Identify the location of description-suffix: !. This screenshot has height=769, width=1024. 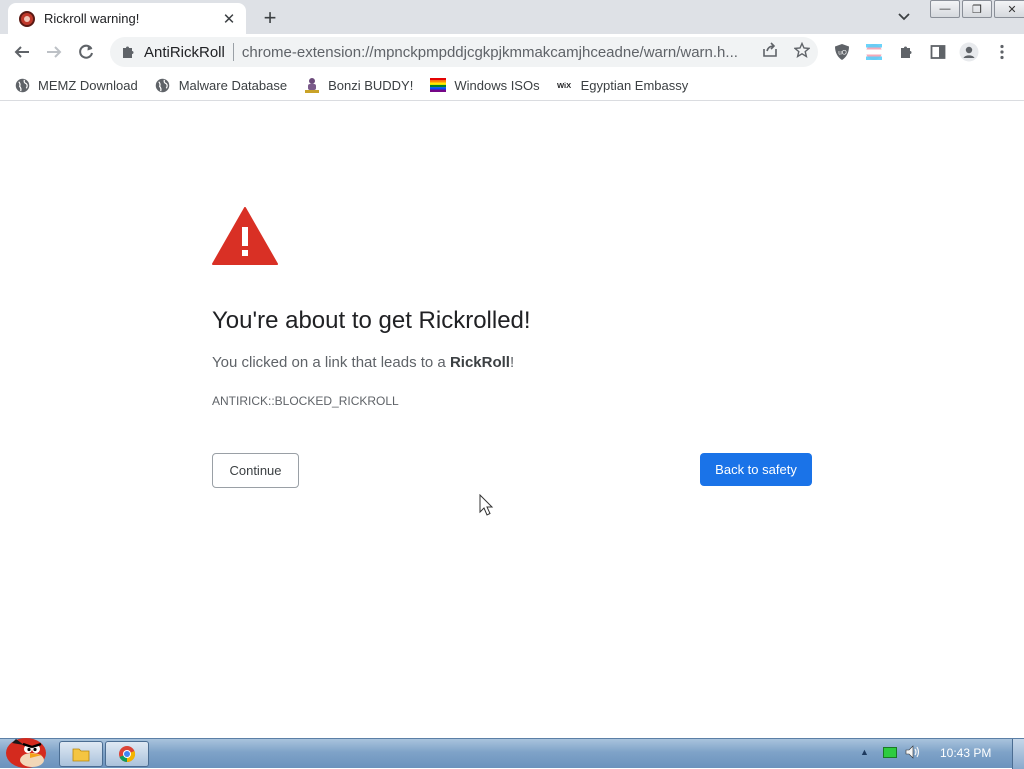
(512, 362).